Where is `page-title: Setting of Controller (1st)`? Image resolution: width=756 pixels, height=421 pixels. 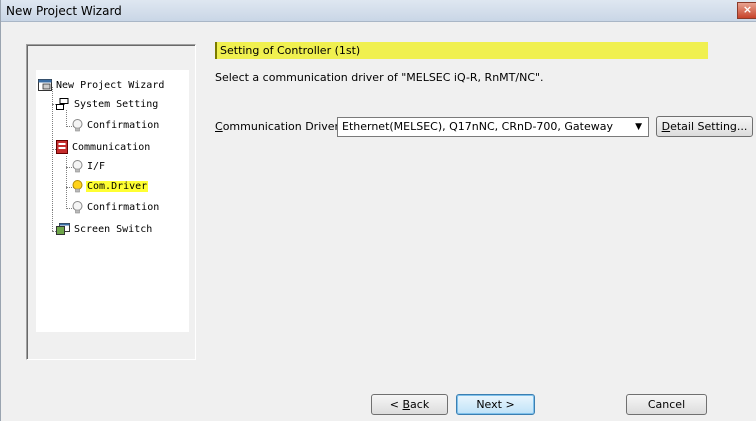
page-title: Setting of Controller (1st) is located at coordinates (461, 50).